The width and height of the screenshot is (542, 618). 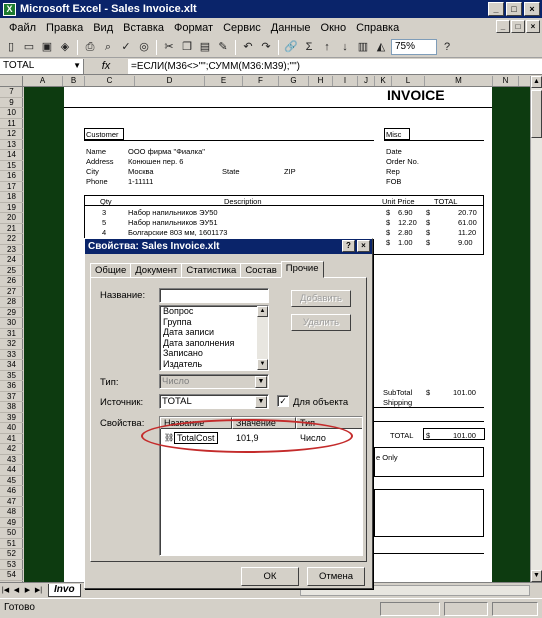 What do you see at coordinates (193, 28) in the screenshot?
I see `menu-format: Формат` at bounding box center [193, 28].